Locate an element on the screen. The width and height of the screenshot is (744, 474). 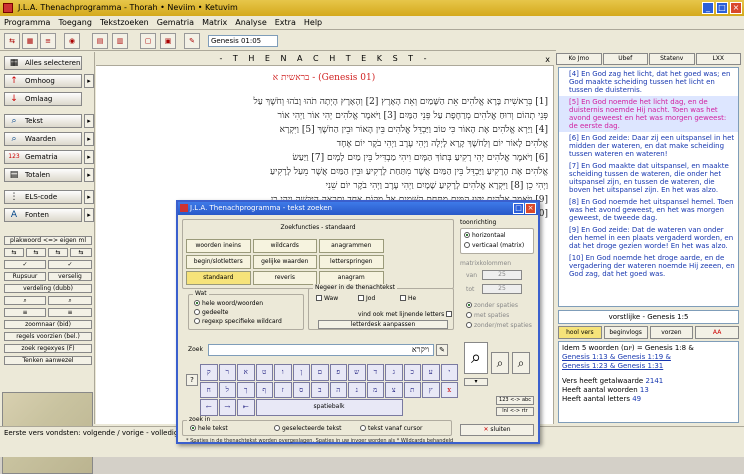
radio-both-spaces: zonder/met spaties is located at coordinates (499, 326).